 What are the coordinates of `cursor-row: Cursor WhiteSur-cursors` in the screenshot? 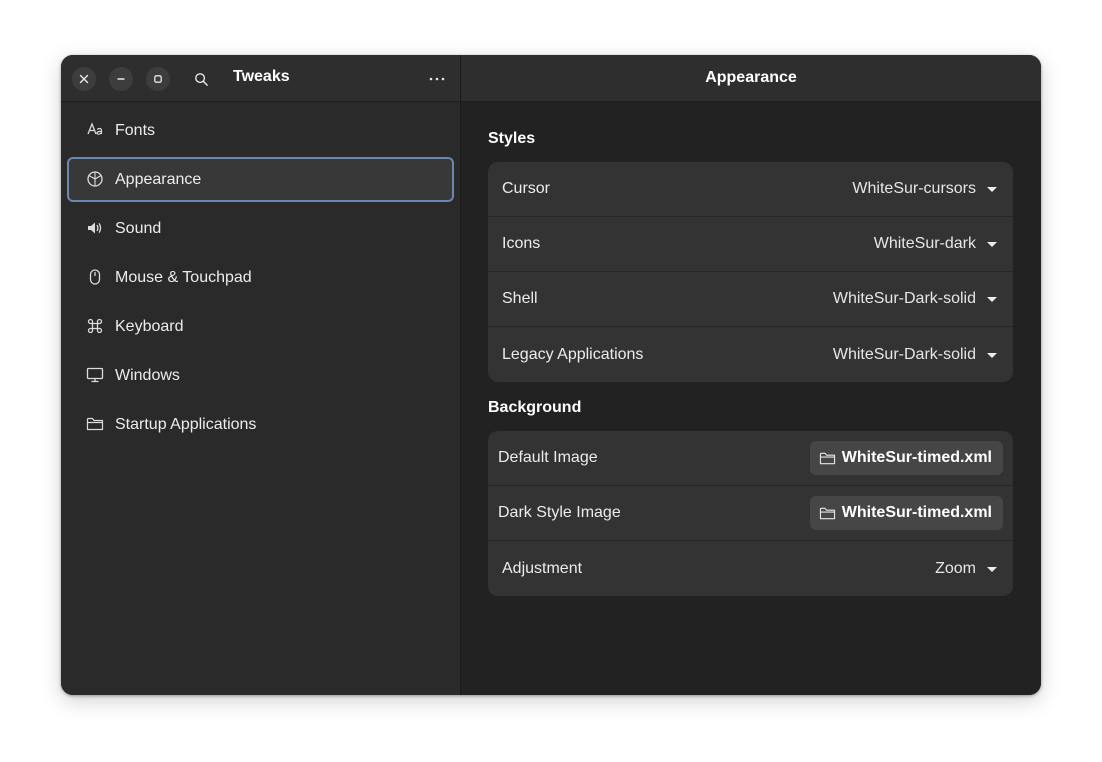 It's located at (750, 189).